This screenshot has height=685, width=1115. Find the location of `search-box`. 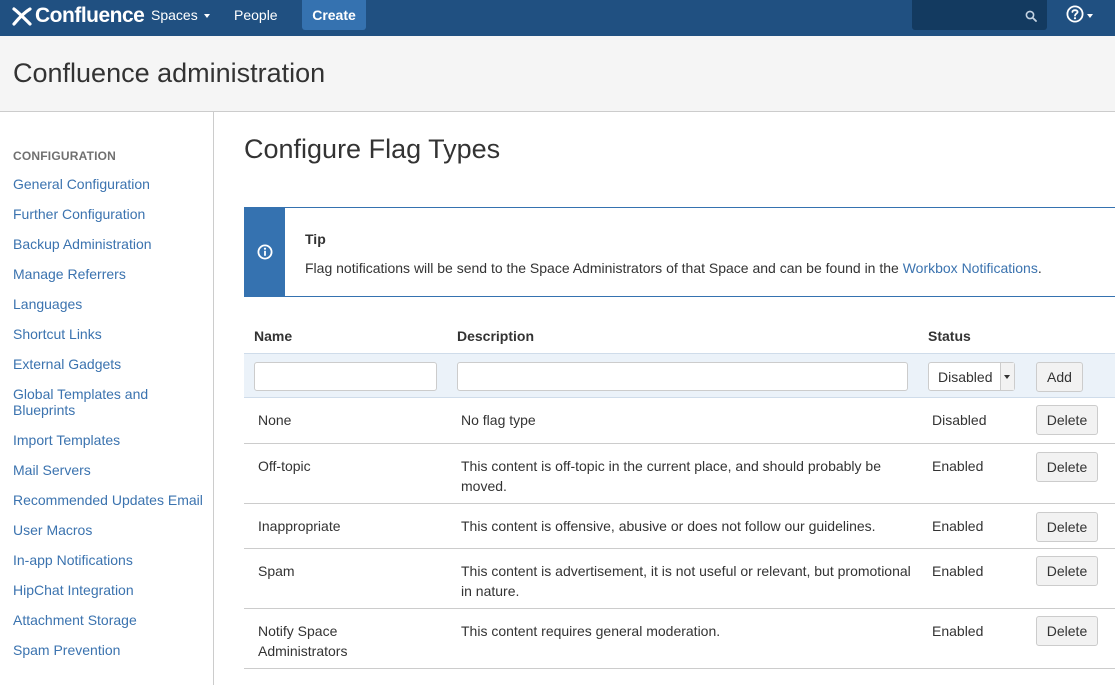

search-box is located at coordinates (979, 15).